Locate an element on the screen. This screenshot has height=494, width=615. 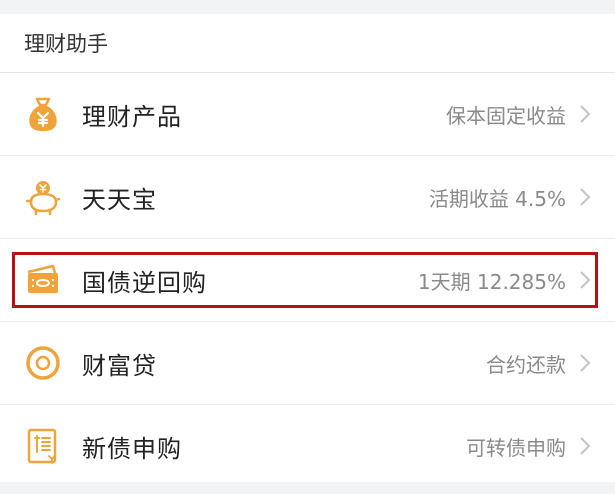
item-meta: 合约还款 is located at coordinates (526, 364).